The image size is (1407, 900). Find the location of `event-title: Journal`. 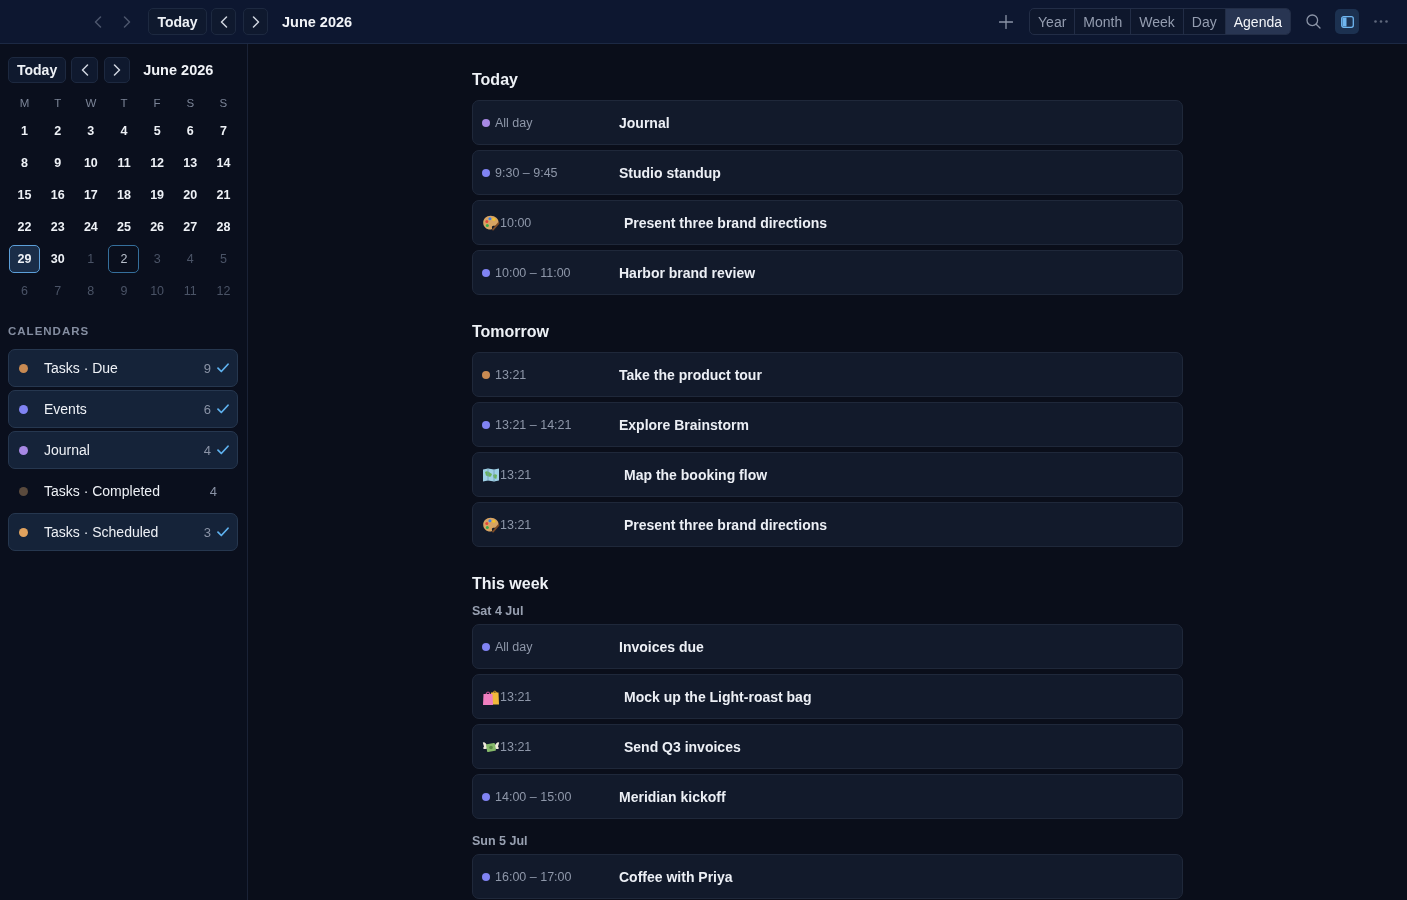

event-title: Journal is located at coordinates (644, 122).